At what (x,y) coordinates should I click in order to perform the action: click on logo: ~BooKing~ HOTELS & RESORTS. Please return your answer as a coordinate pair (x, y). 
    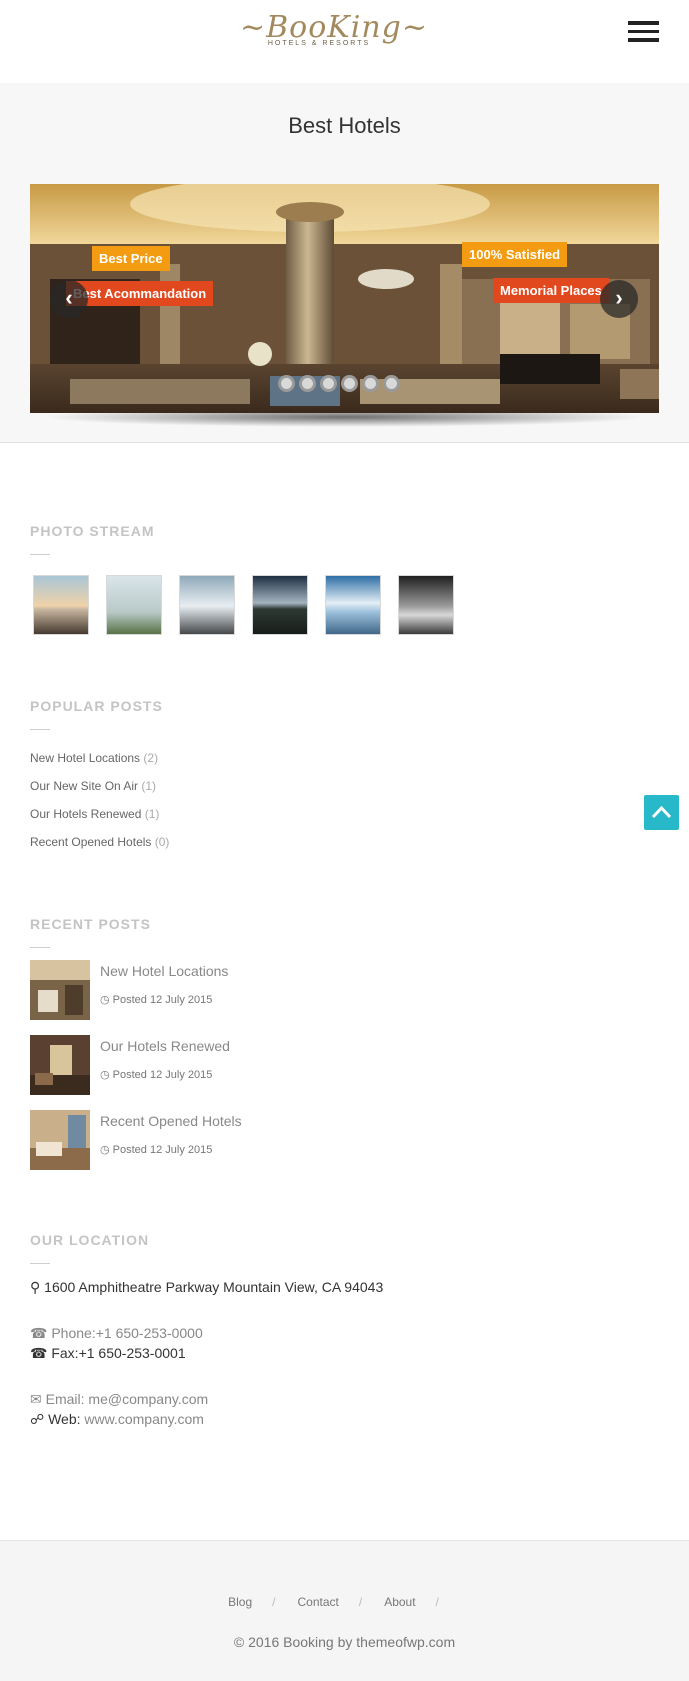
    Looking at the image, I should click on (333, 33).